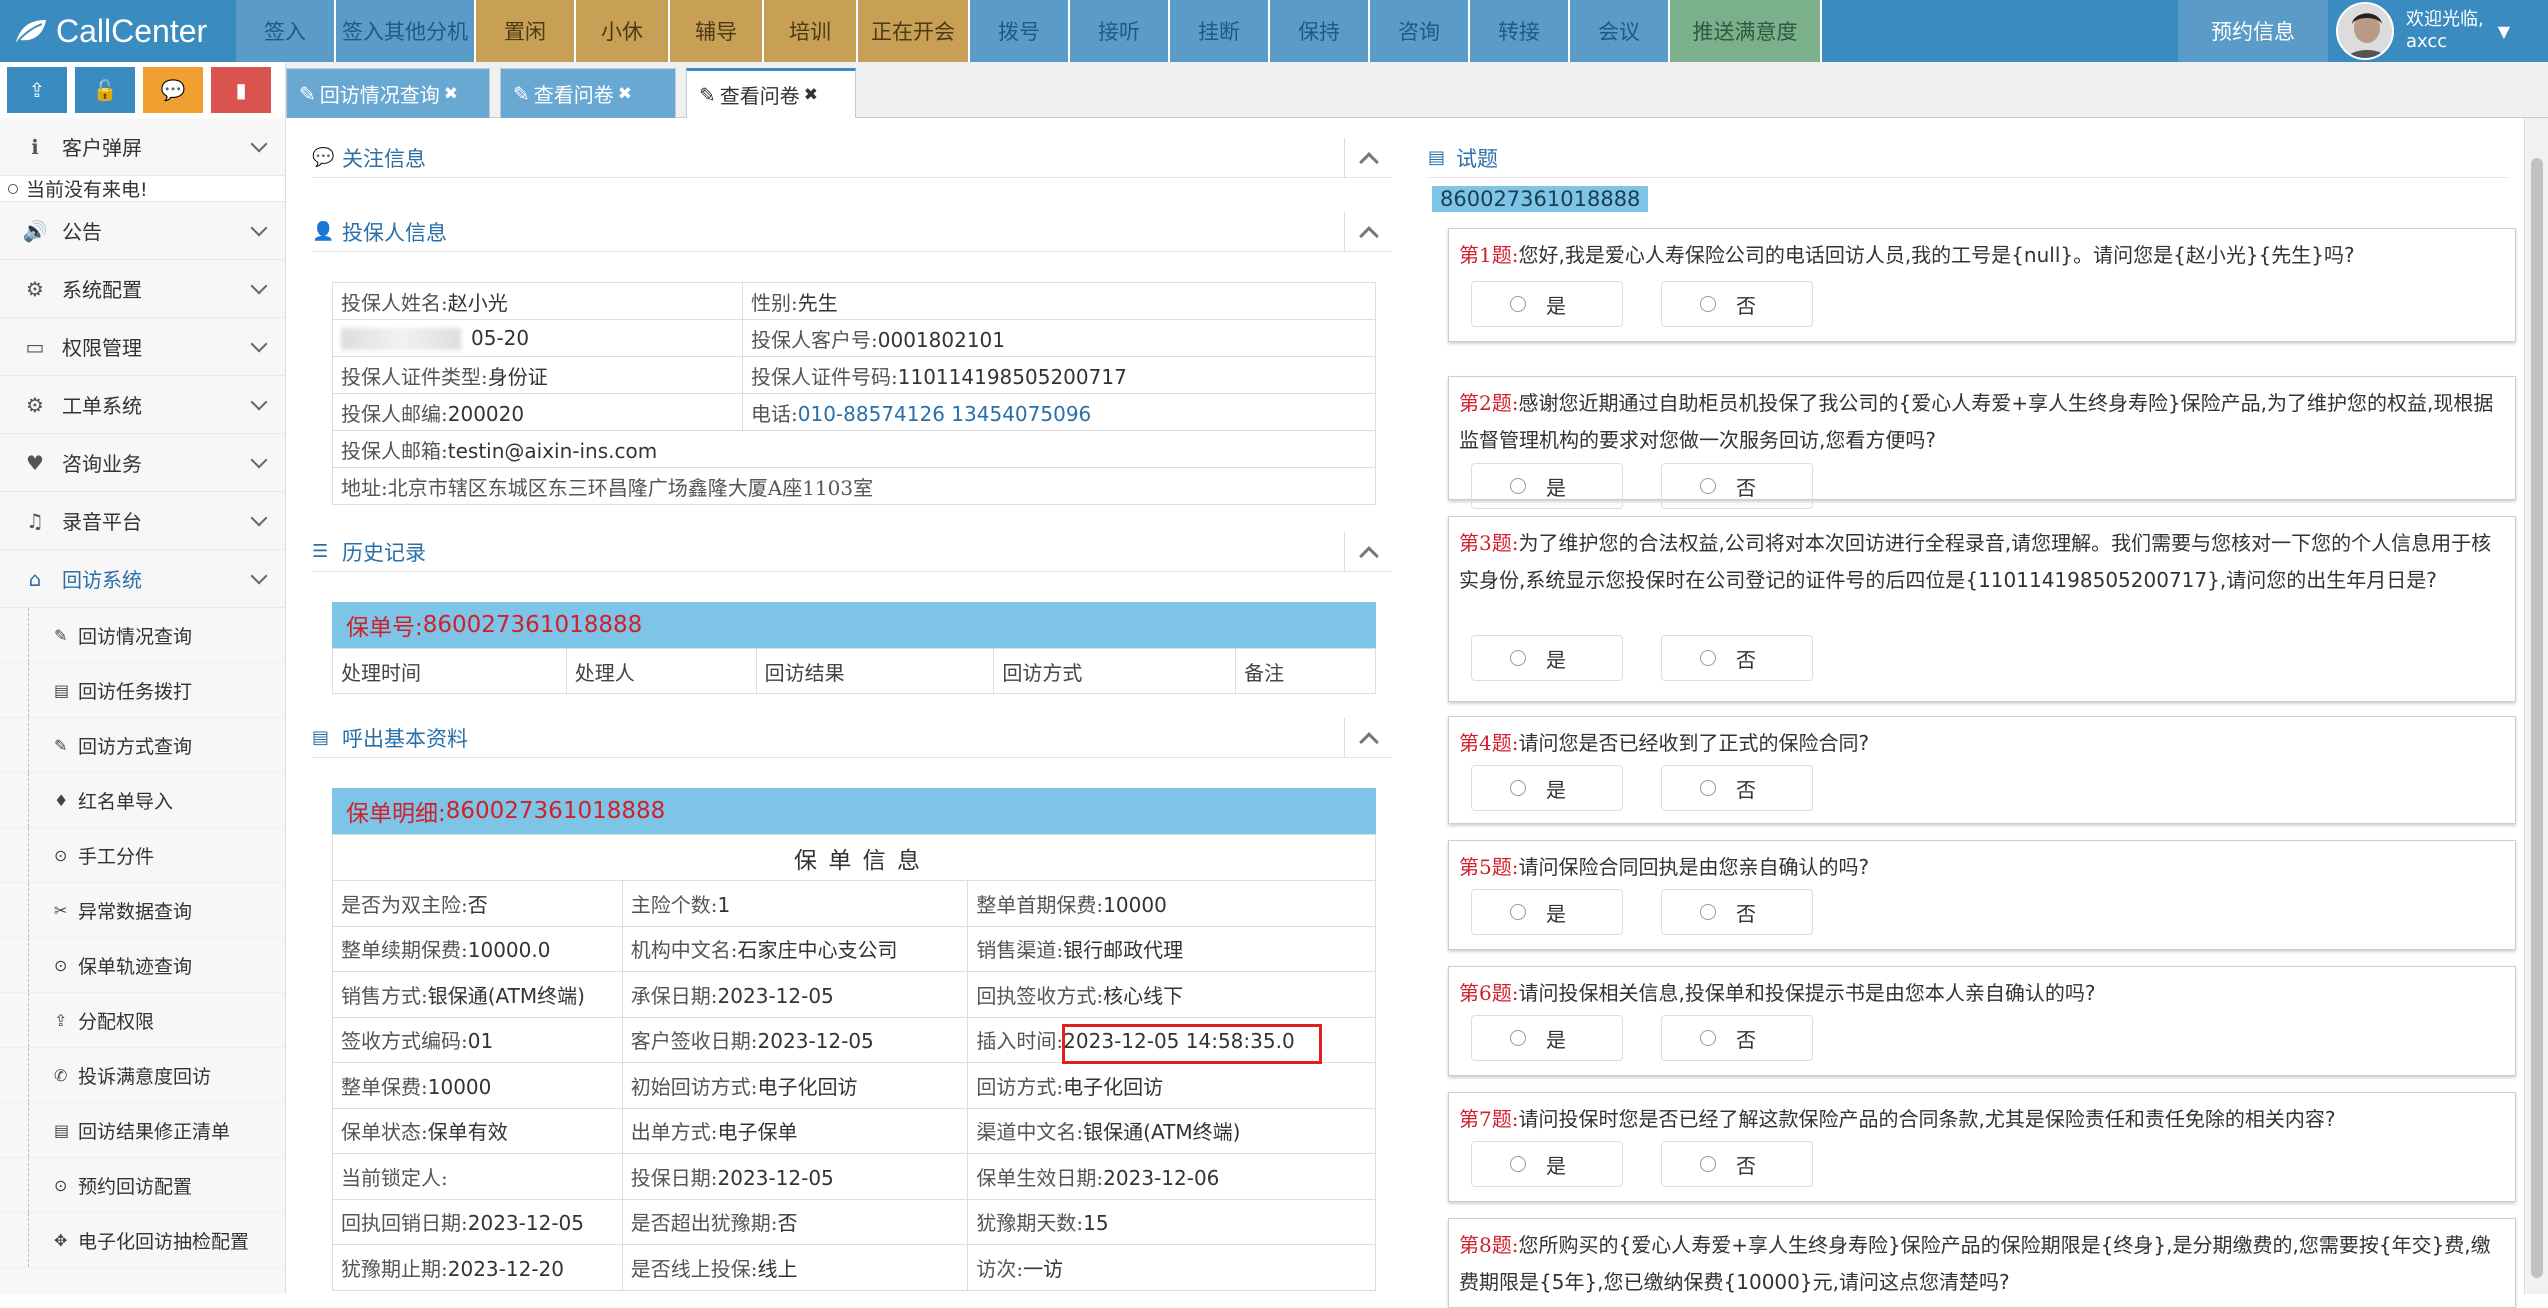  I want to click on sidebar-item: ⌂ 回访系统, so click(142, 579).